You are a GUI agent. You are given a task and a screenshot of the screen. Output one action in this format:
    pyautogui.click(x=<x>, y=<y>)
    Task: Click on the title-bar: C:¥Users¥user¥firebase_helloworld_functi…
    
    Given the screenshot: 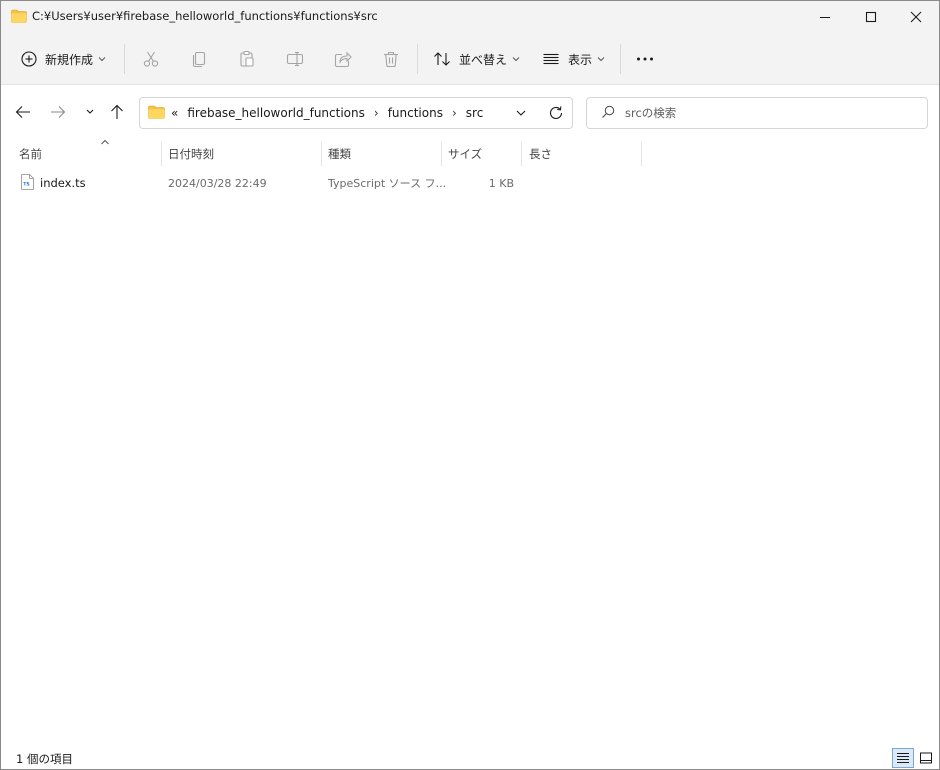 What is the action you would take?
    pyautogui.click(x=470, y=16)
    